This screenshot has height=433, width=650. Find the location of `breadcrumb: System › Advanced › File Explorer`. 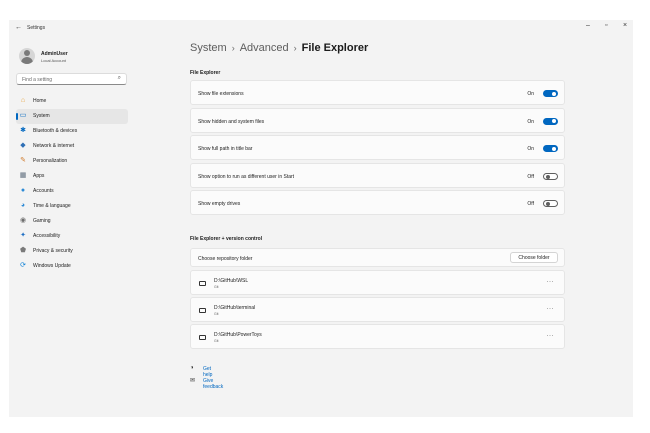

breadcrumb: System › Advanced › File Explorer is located at coordinates (279, 48).